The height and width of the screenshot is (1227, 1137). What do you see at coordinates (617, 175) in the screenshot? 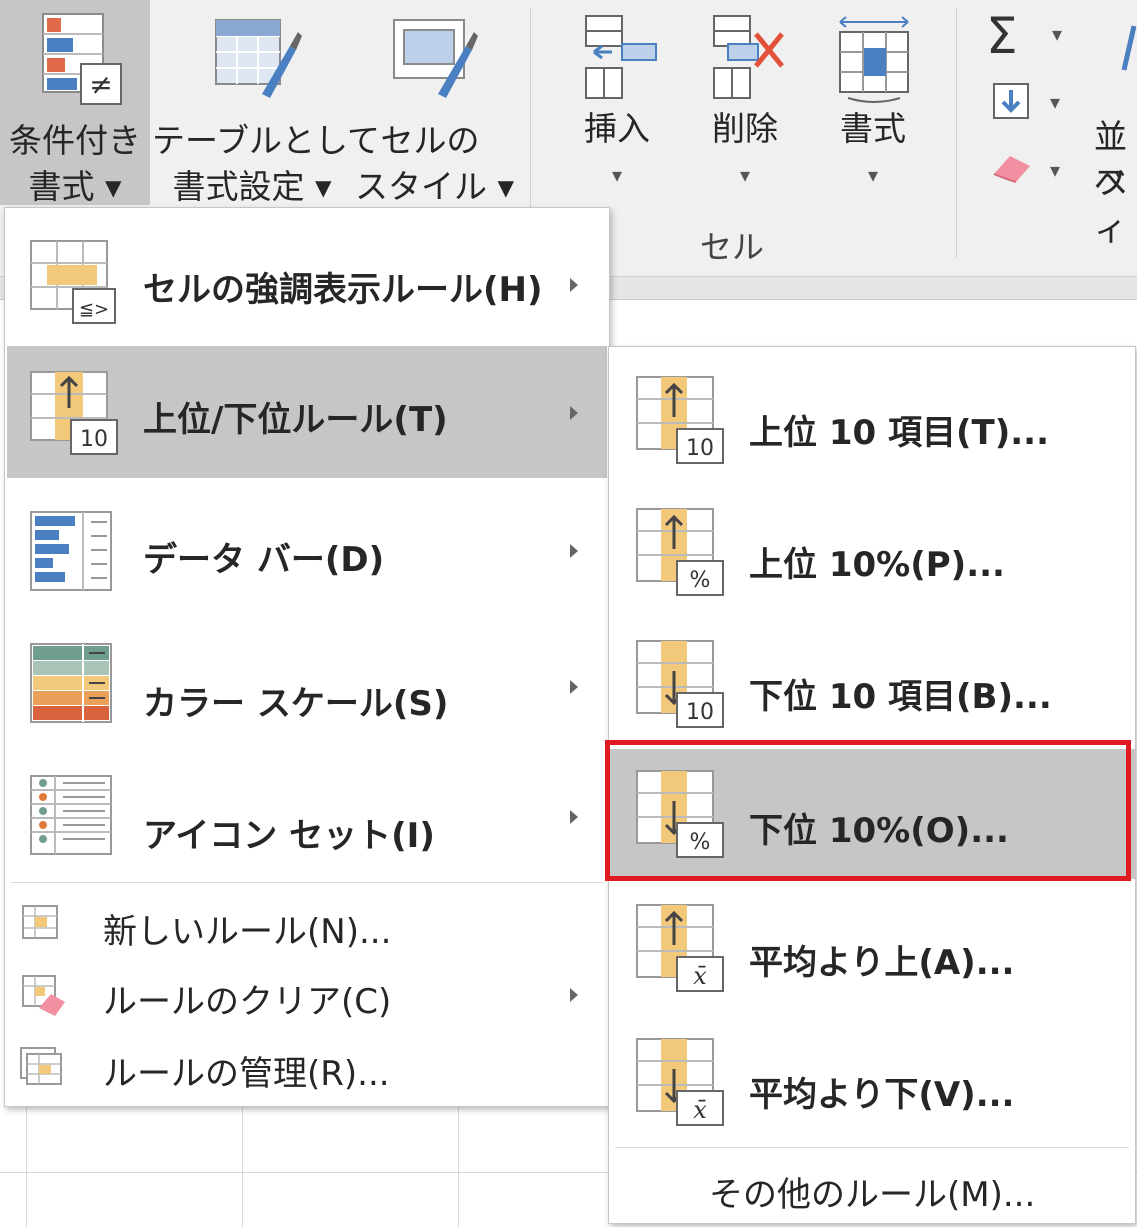
I see `insert-caret-icon: ▾` at bounding box center [617, 175].